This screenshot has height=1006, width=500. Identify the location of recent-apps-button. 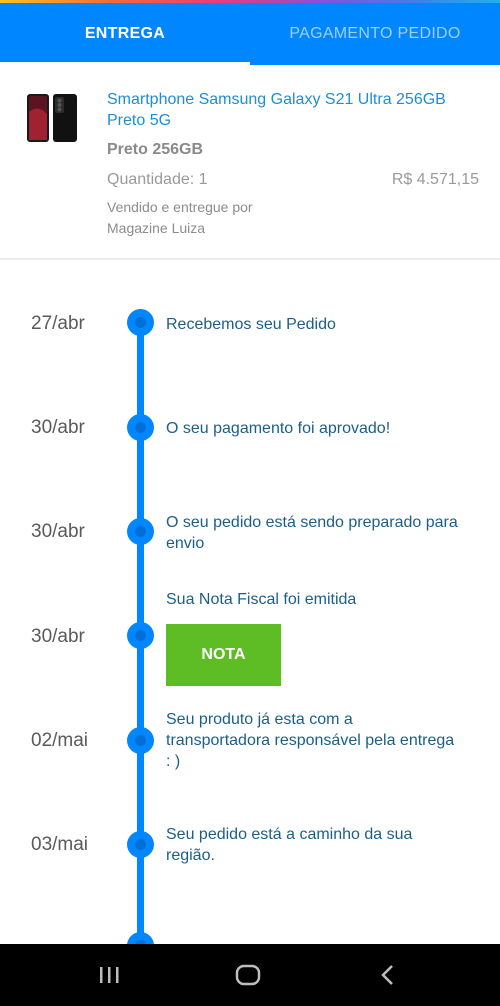
(109, 975).